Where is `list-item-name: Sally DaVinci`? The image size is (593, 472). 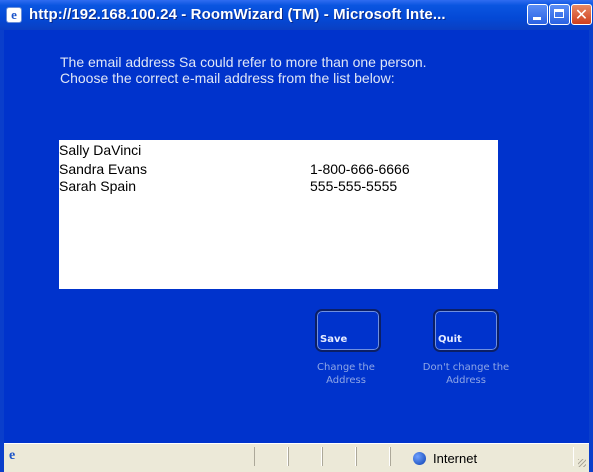 list-item-name: Sally DaVinci is located at coordinates (100, 150).